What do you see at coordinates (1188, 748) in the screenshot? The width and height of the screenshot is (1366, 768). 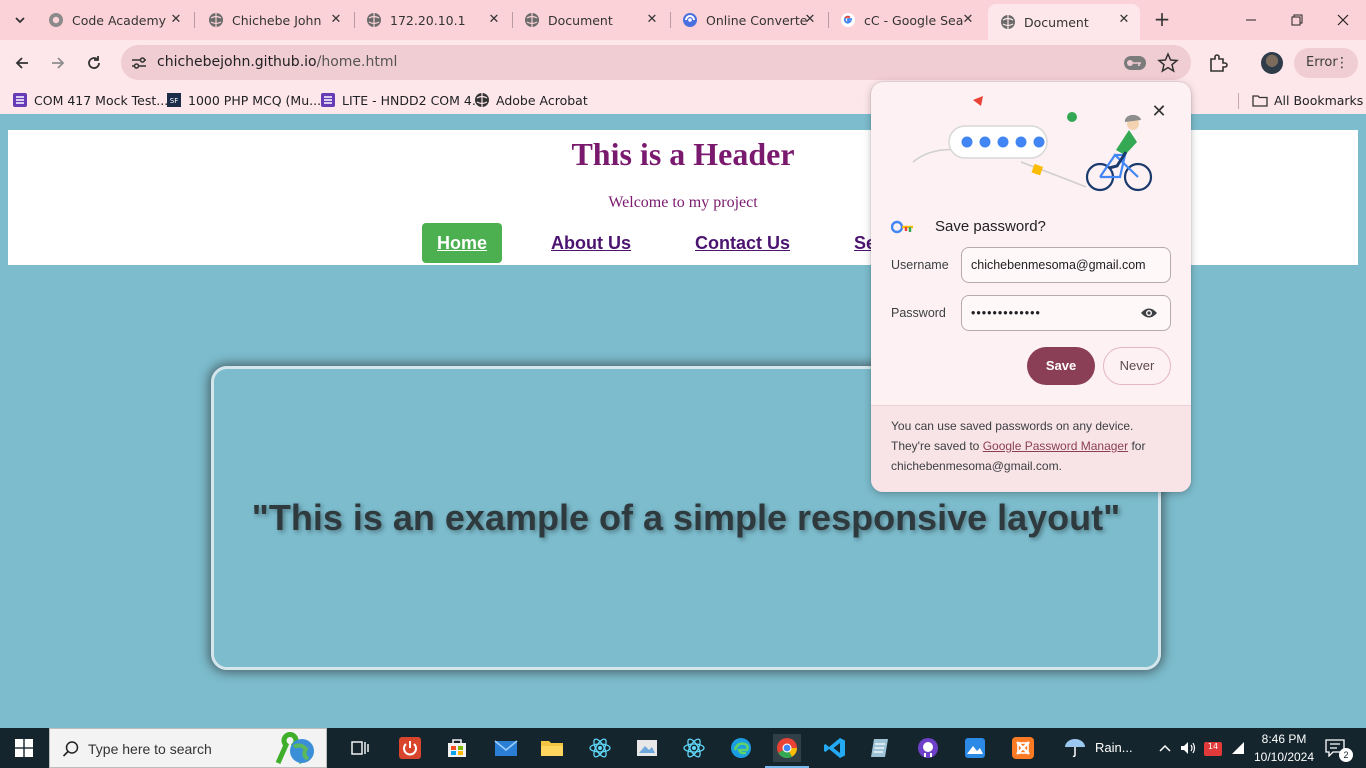 I see `volume-icon` at bounding box center [1188, 748].